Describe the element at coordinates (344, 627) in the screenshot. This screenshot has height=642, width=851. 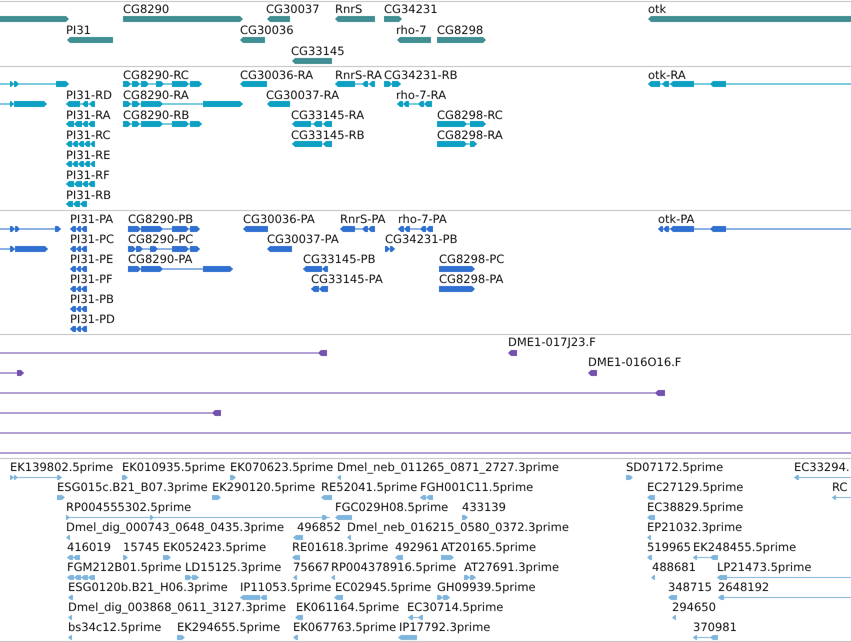
I see `est-name: EK067763.5prime` at that location.